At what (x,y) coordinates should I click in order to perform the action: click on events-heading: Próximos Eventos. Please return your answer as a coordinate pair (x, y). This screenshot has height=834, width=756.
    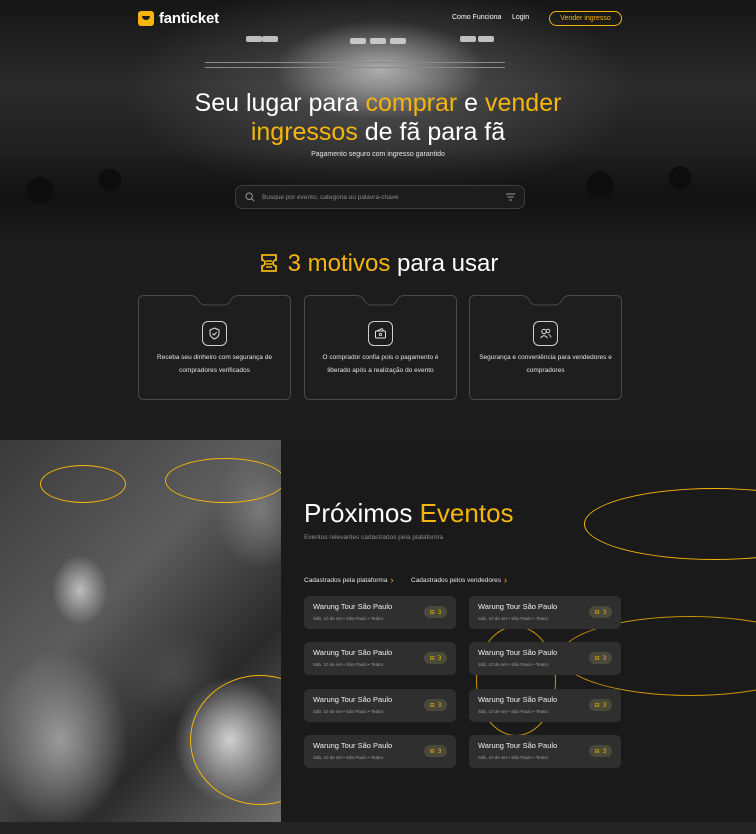
    Looking at the image, I should click on (409, 513).